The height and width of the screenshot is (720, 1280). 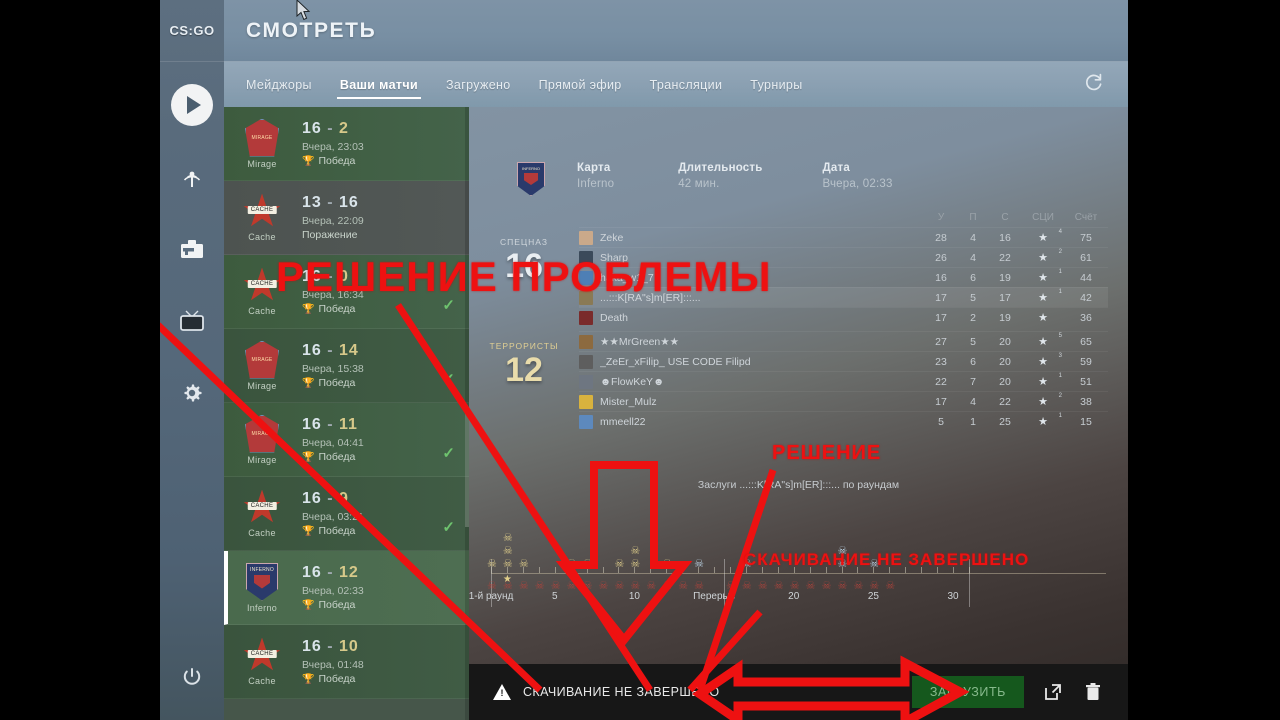 What do you see at coordinates (379, 84) in the screenshot?
I see `tab-1: Ваши матчи` at bounding box center [379, 84].